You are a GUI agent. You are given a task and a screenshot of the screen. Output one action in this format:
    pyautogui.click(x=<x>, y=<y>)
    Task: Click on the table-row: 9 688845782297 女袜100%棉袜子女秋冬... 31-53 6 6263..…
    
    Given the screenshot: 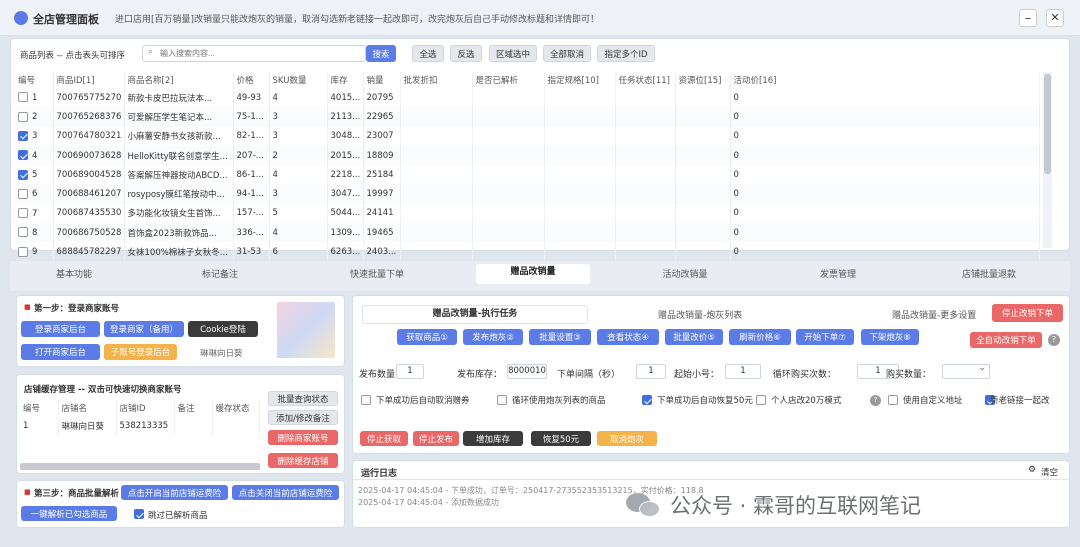 What is the action you would take?
    pyautogui.click(x=527, y=252)
    